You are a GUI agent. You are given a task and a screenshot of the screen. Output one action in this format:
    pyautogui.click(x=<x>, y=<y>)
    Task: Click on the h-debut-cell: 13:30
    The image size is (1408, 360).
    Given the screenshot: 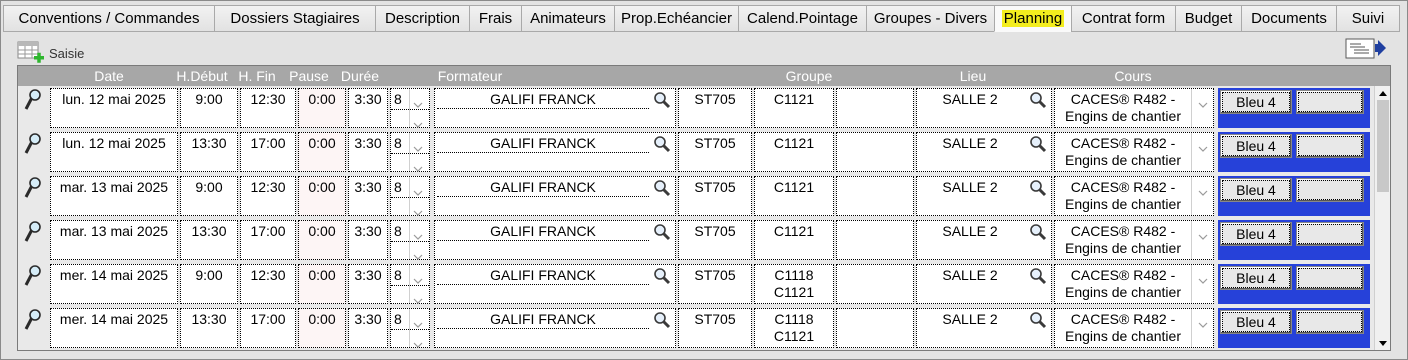 What is the action you would take?
    pyautogui.click(x=209, y=240)
    